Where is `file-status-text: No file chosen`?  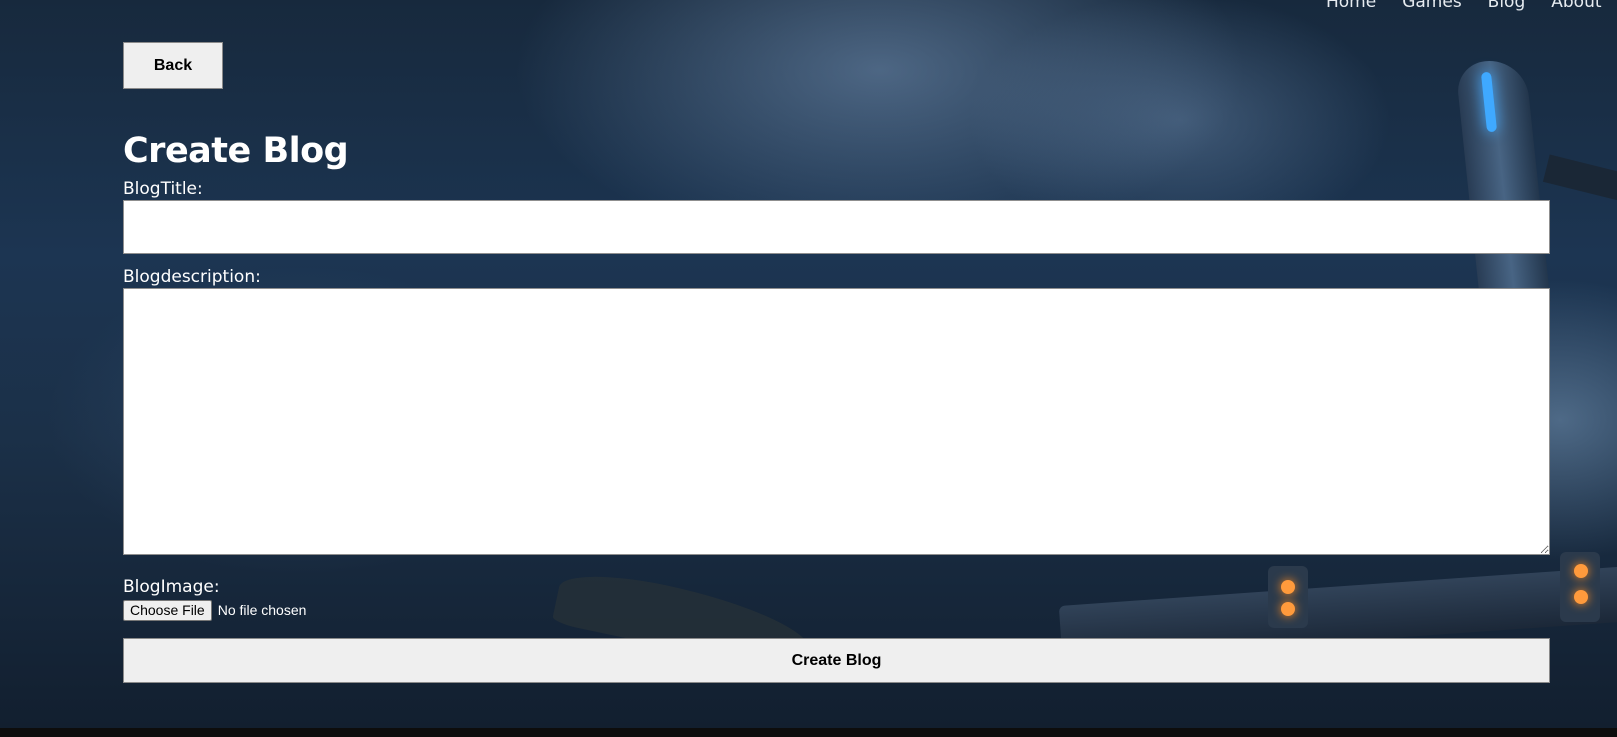
file-status-text: No file chosen is located at coordinates (262, 610).